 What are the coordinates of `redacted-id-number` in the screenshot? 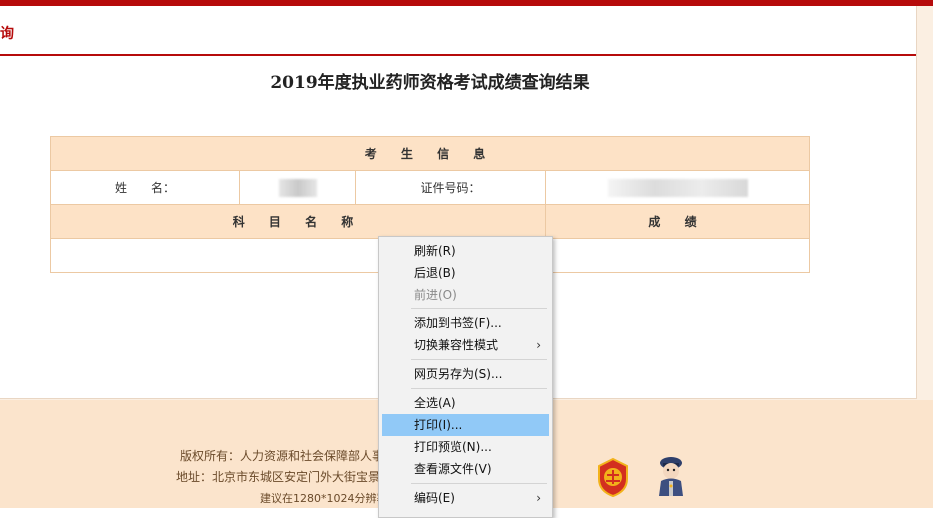 It's located at (677, 187).